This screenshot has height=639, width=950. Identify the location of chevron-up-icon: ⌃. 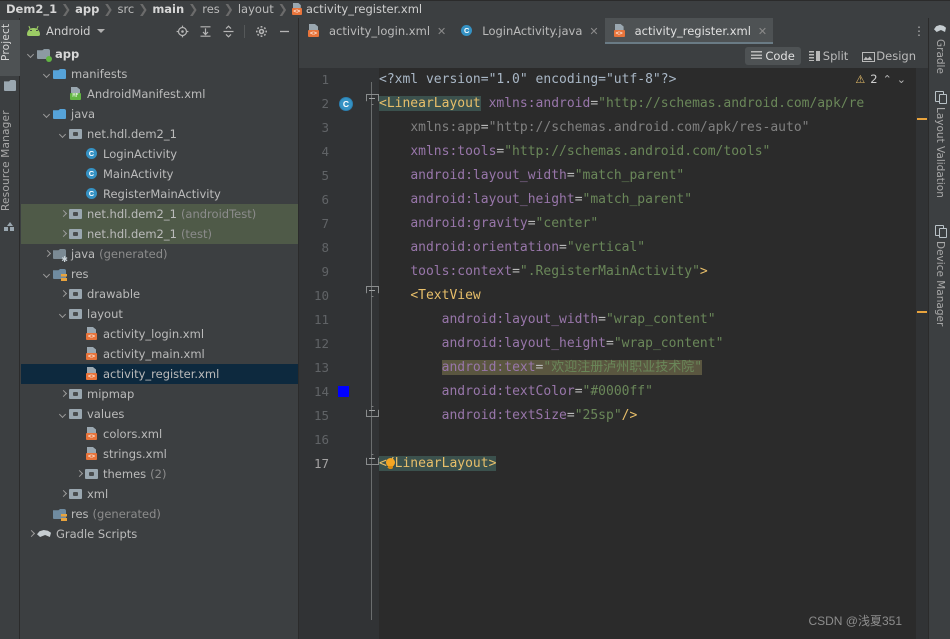
(887, 79).